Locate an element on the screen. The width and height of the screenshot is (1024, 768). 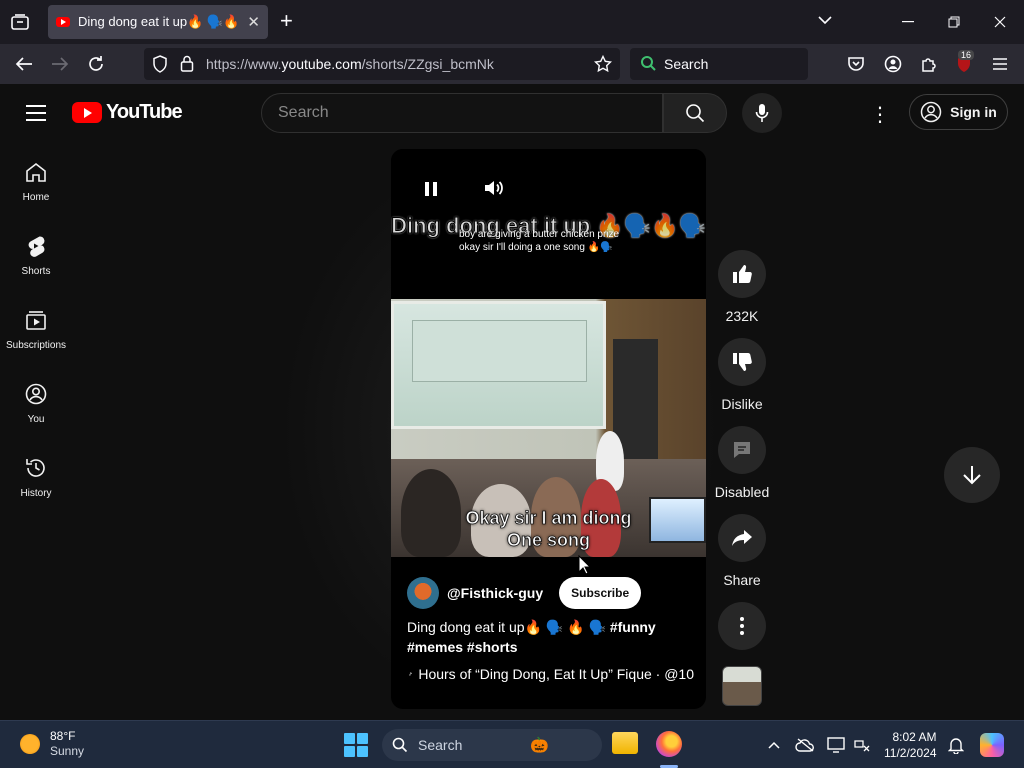
channel-avatar is located at coordinates (423, 593).